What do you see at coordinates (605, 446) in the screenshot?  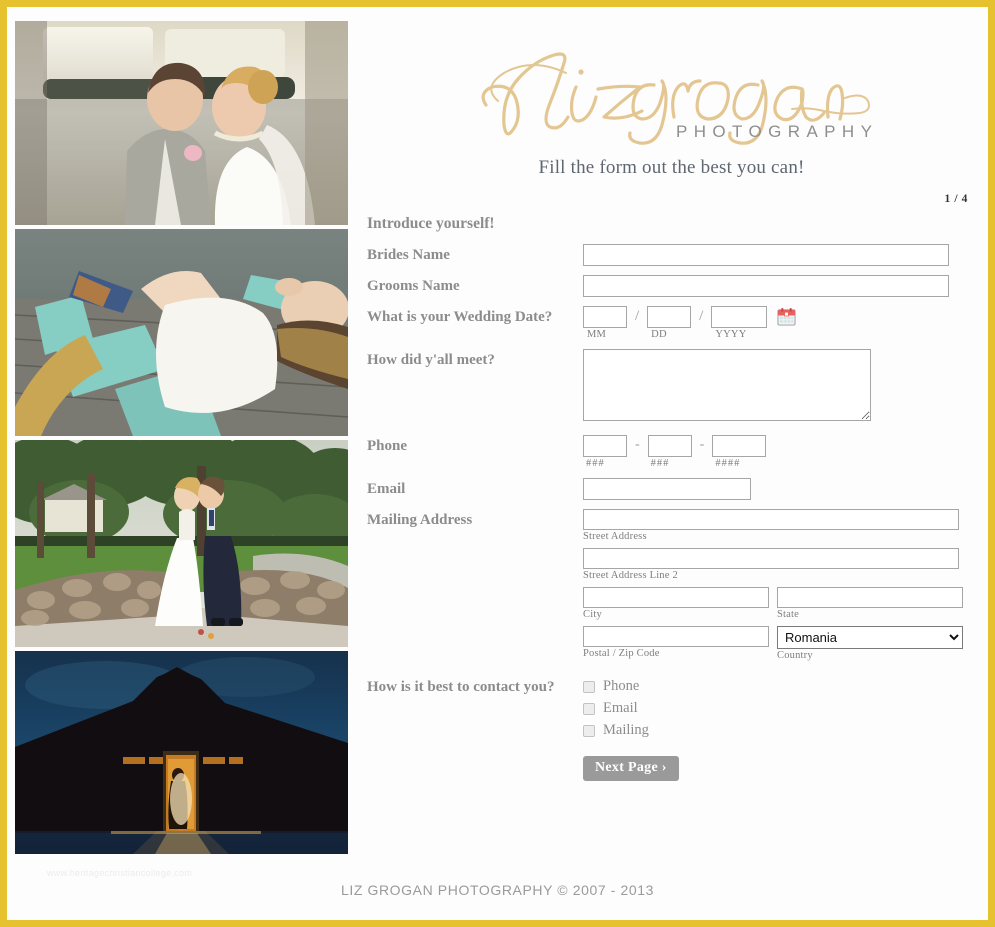 I see `phone-area-input` at bounding box center [605, 446].